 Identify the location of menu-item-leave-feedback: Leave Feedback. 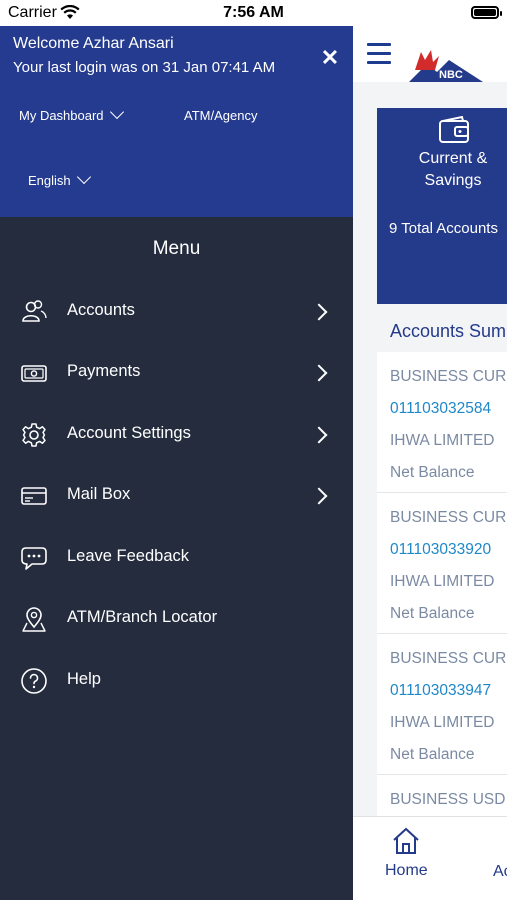
(176, 558).